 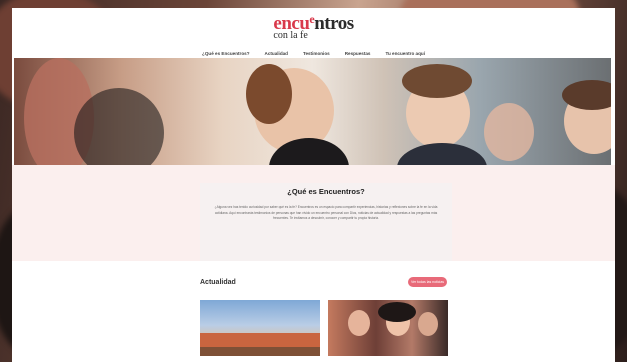 I want to click on about-title: ¿Qué es Encuentros?, so click(x=326, y=191).